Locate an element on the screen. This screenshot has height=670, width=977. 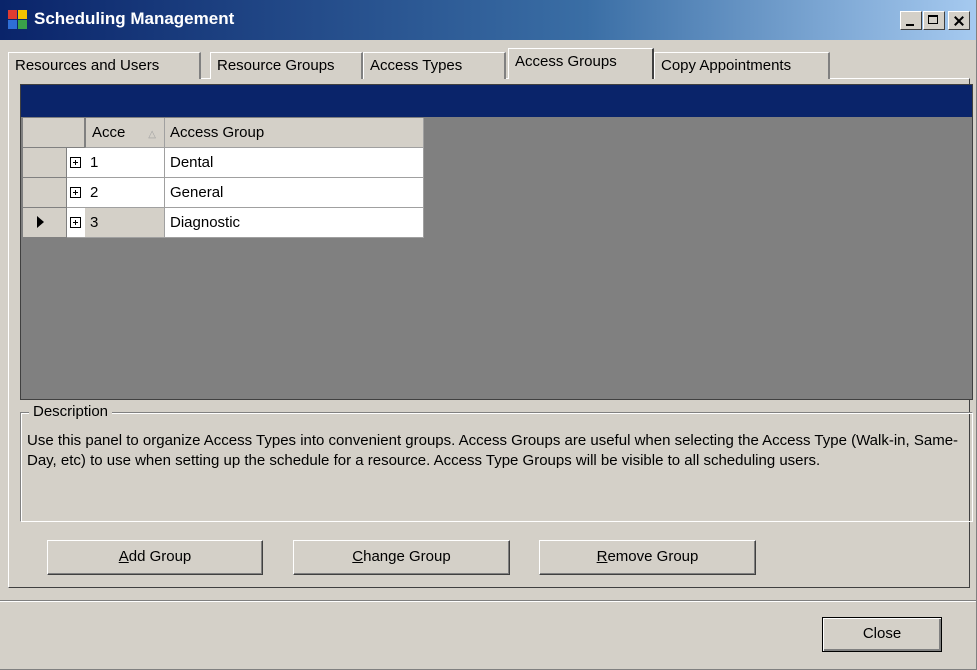
sort-ascending-icon: △ is located at coordinates (152, 134).